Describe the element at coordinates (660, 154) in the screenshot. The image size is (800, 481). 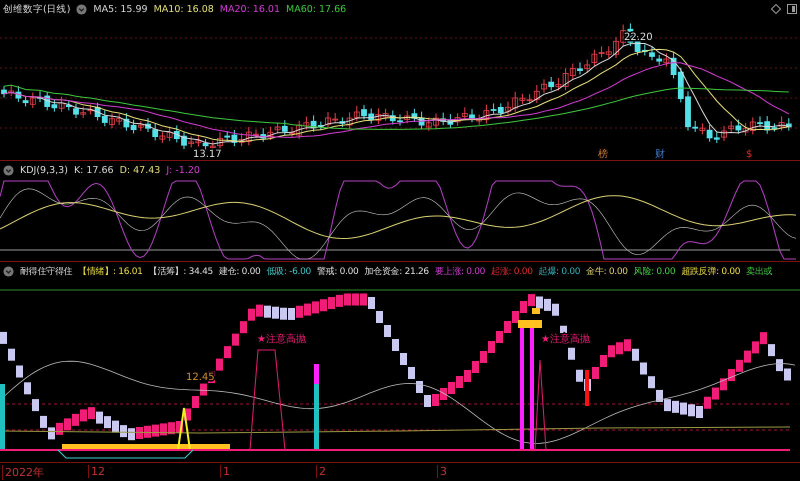
I see `event-tag: 财` at that location.